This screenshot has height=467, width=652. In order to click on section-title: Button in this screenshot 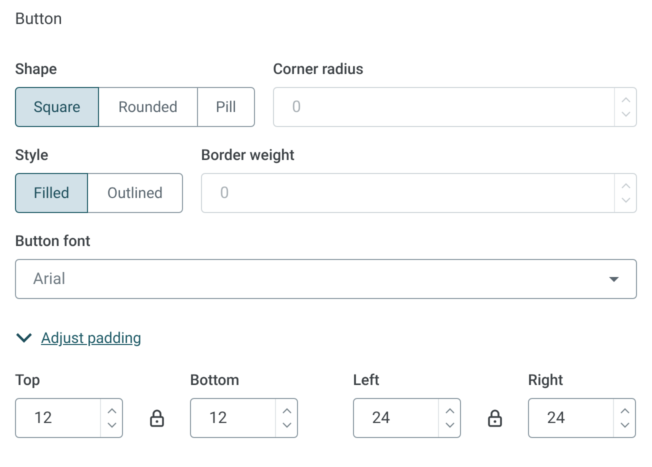, I will do `click(39, 19)`.